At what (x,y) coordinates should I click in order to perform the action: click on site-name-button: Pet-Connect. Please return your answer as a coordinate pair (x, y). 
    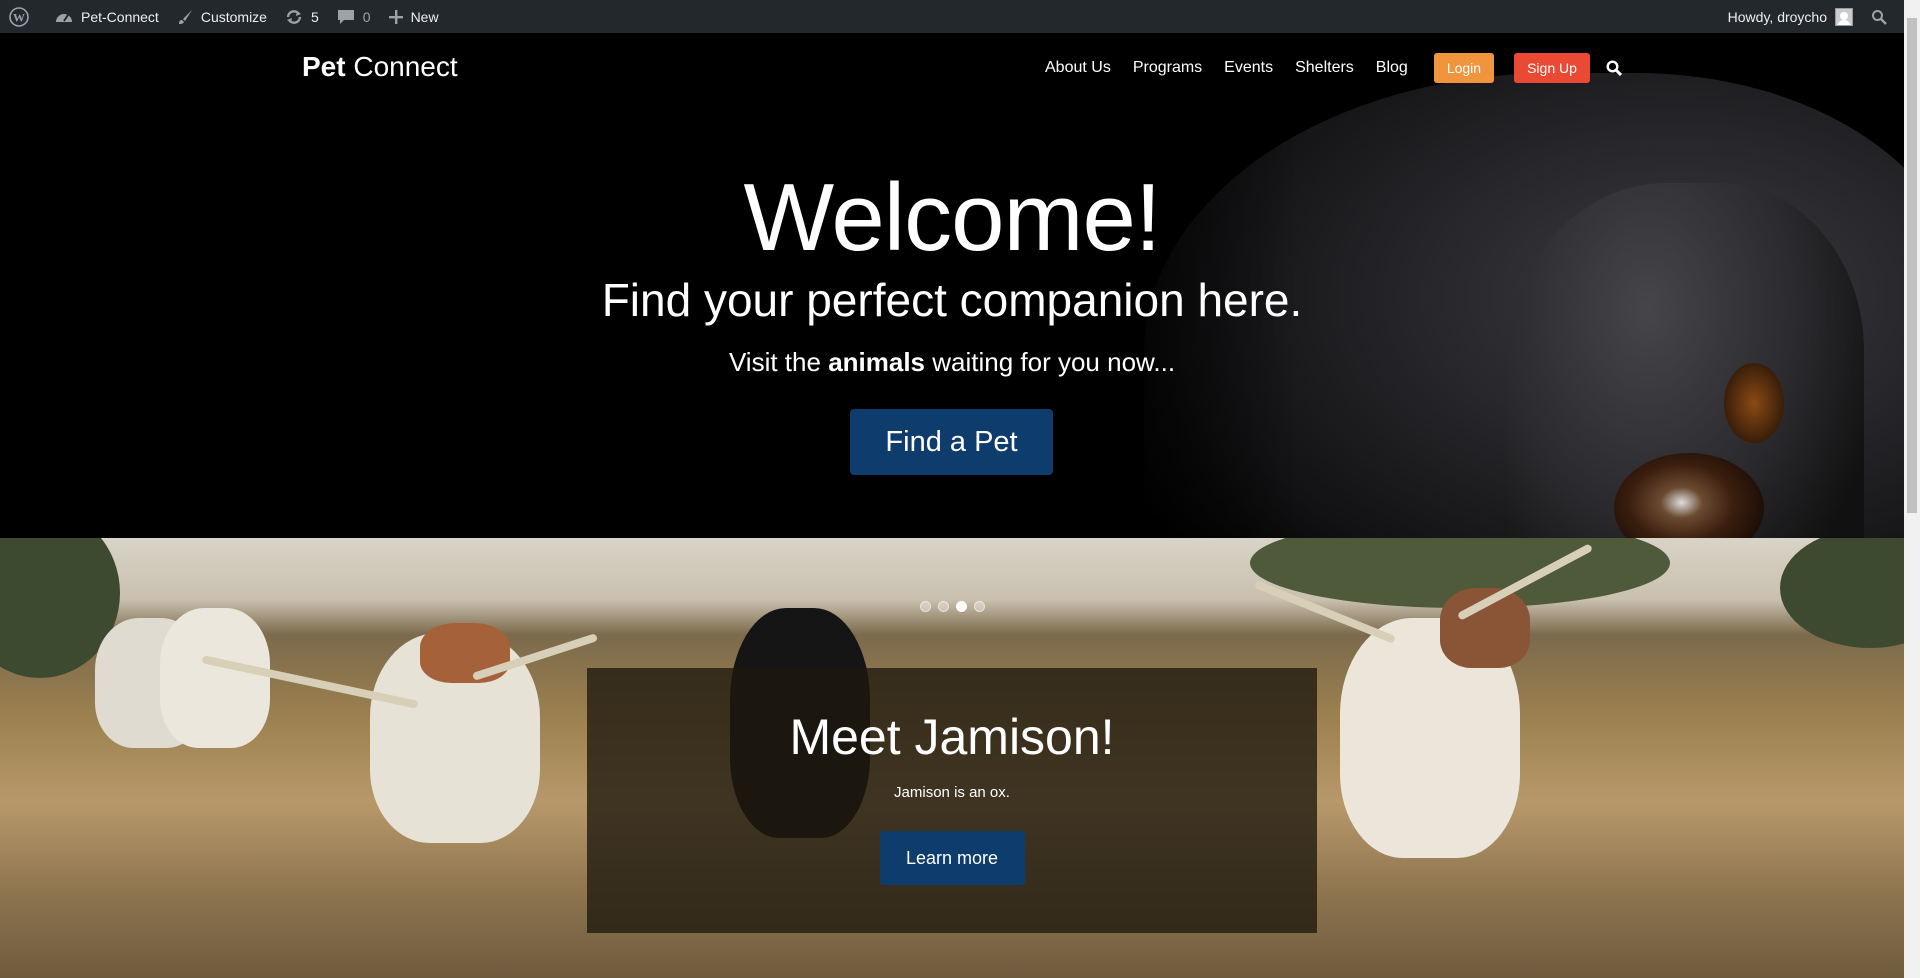
    Looking at the image, I should click on (107, 16).